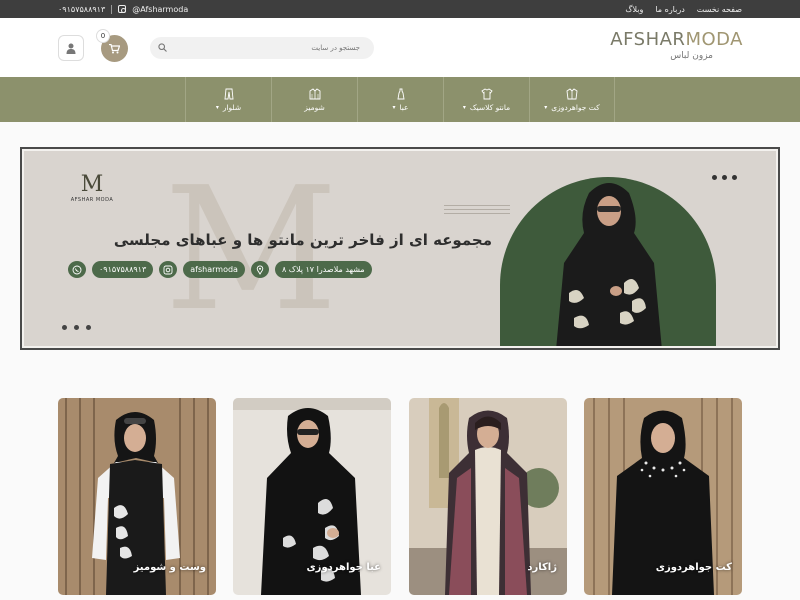  Describe the element at coordinates (634, 9) in the screenshot. I see `link-blog: وبلاگ` at that location.